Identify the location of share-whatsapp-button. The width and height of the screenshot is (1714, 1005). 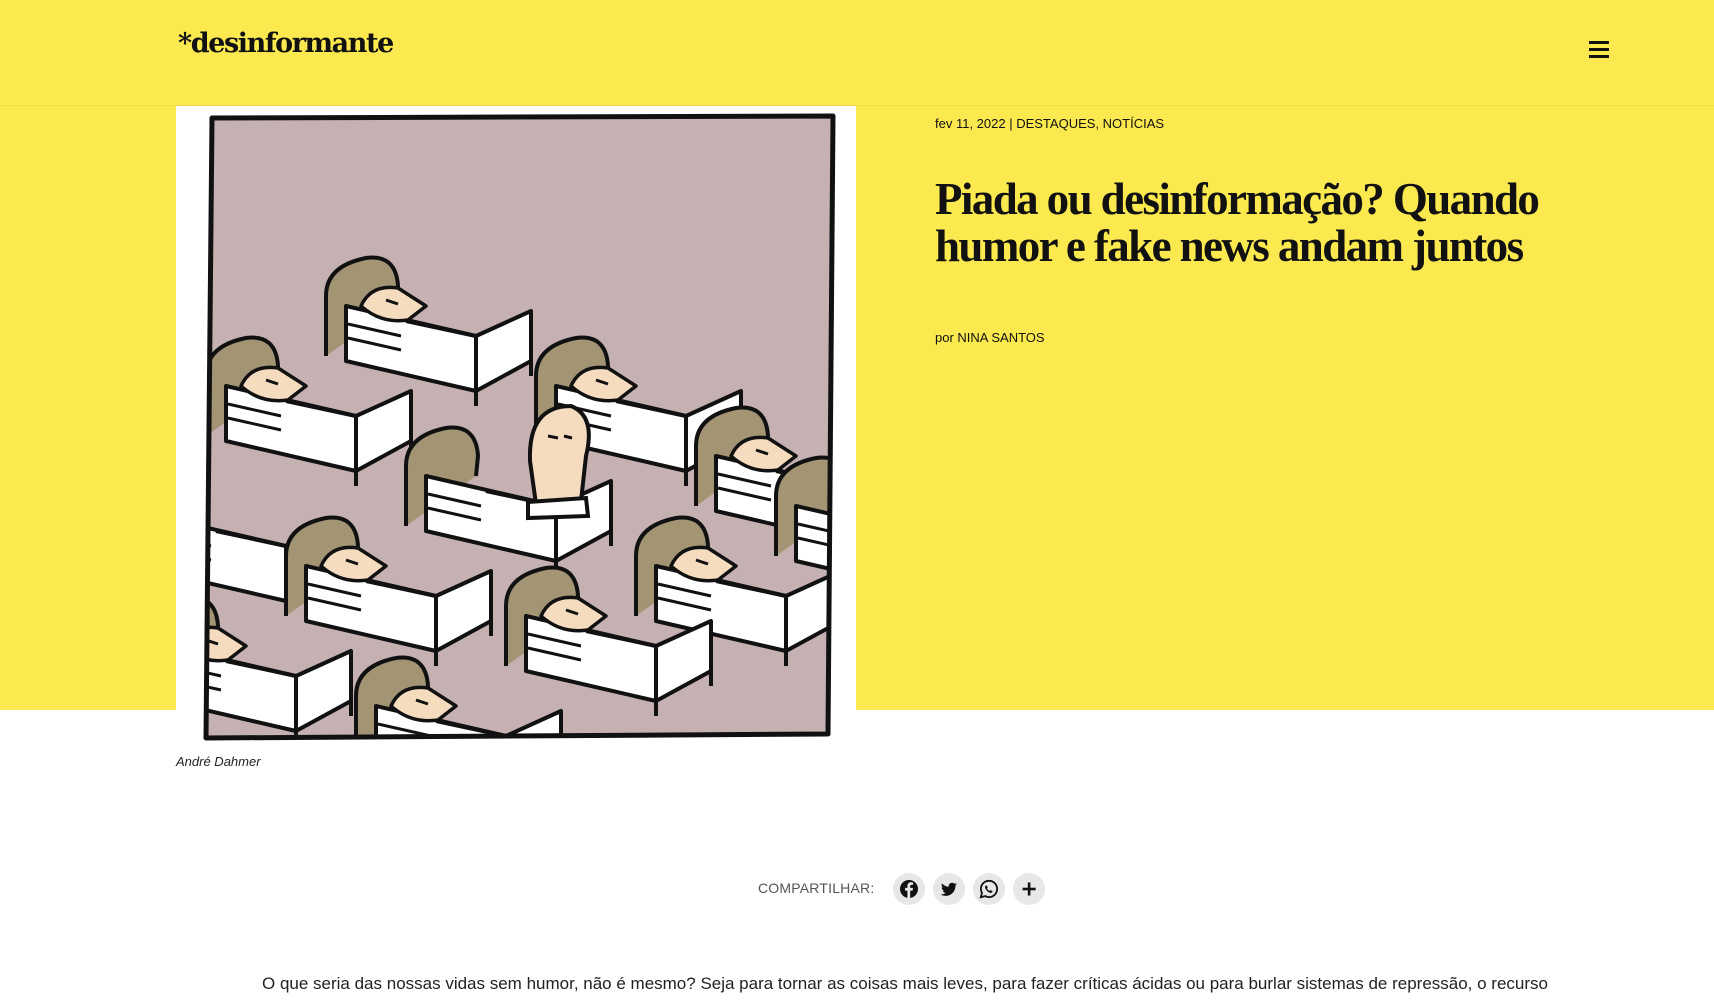
(989, 889).